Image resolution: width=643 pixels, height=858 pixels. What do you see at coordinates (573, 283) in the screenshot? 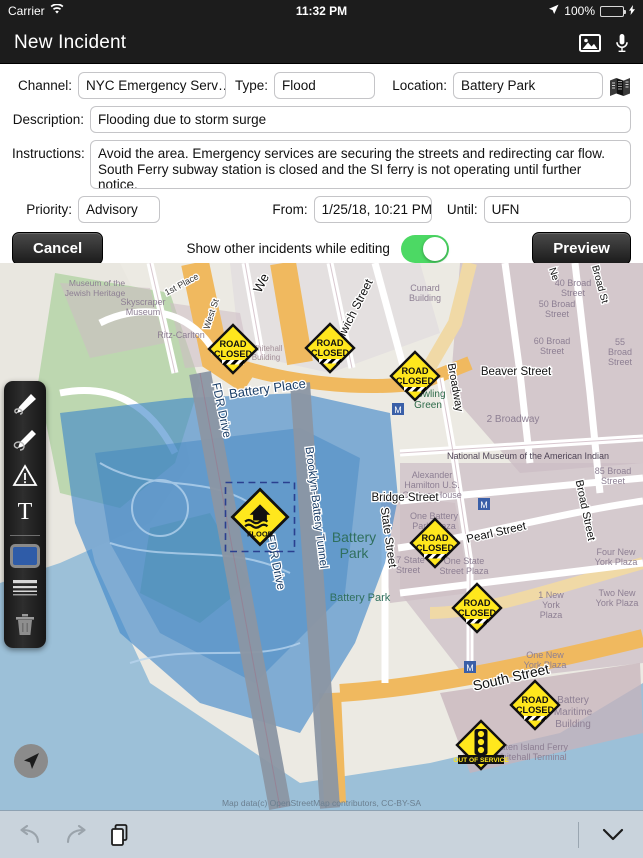
I see `map-place-label: 40 Broad` at bounding box center [573, 283].